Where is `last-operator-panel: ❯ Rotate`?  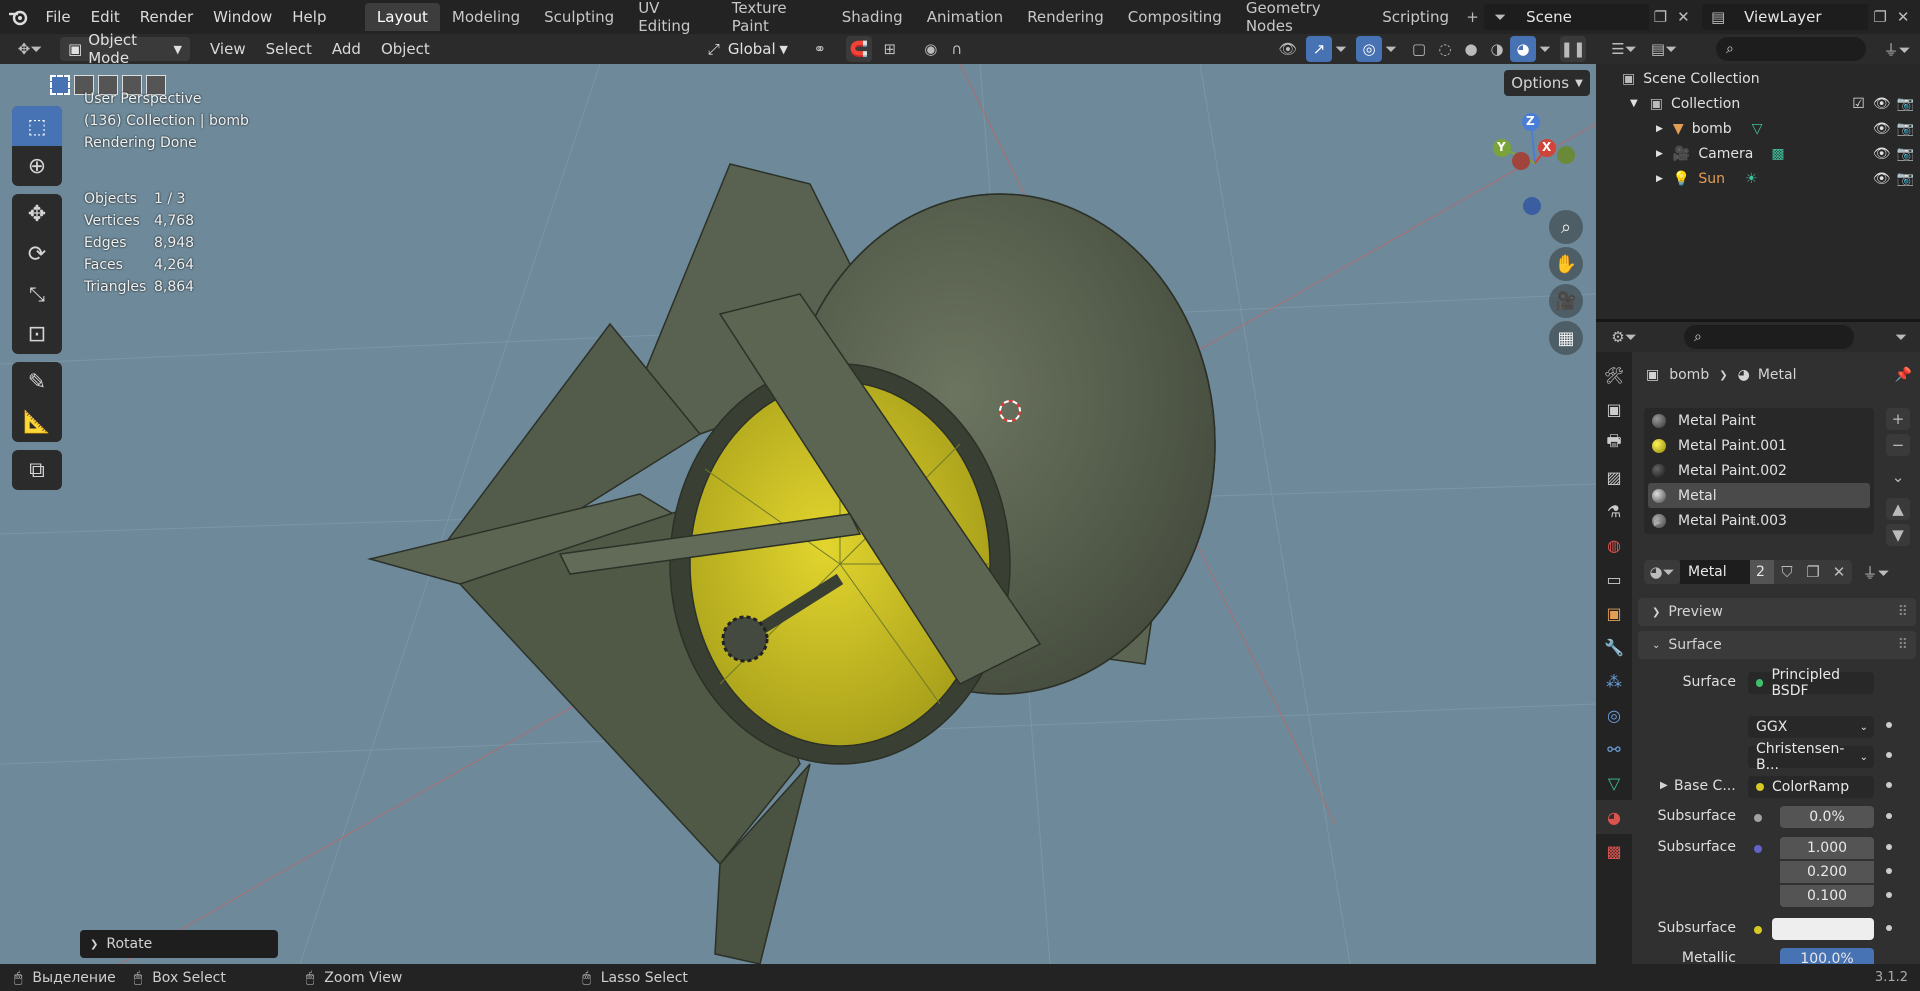
last-operator-panel: ❯ Rotate is located at coordinates (179, 944).